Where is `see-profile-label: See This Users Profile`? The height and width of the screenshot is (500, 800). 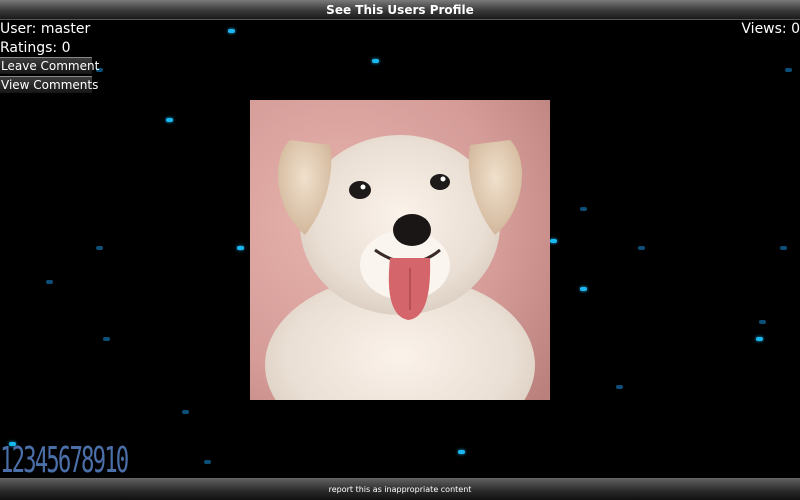 see-profile-label: See This Users Profile is located at coordinates (400, 9).